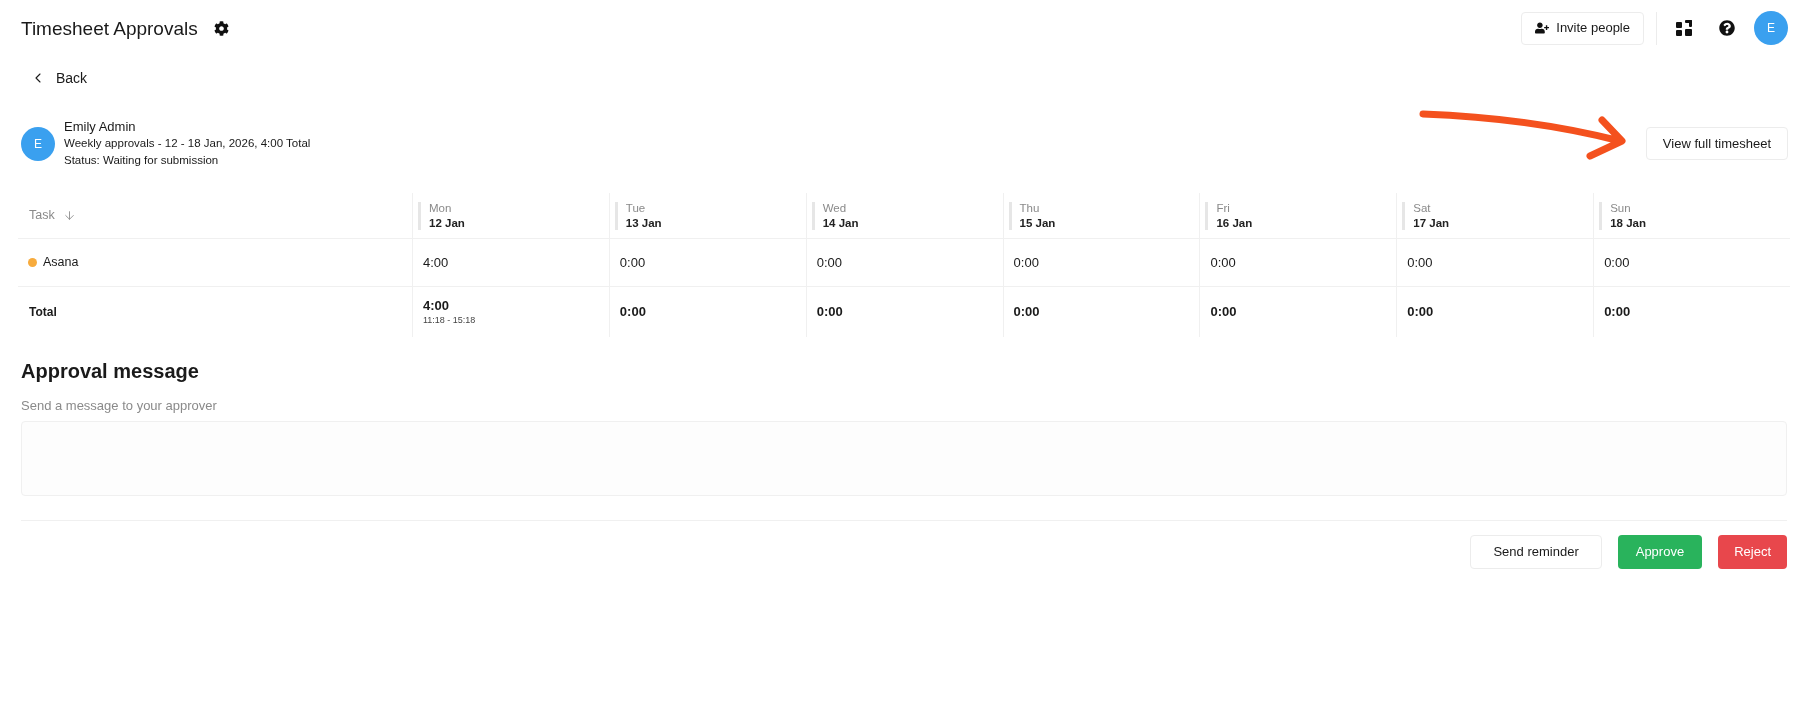 The width and height of the screenshot is (1808, 702). What do you see at coordinates (141, 160) in the screenshot?
I see `approval-status: Status: Waiting for submission` at bounding box center [141, 160].